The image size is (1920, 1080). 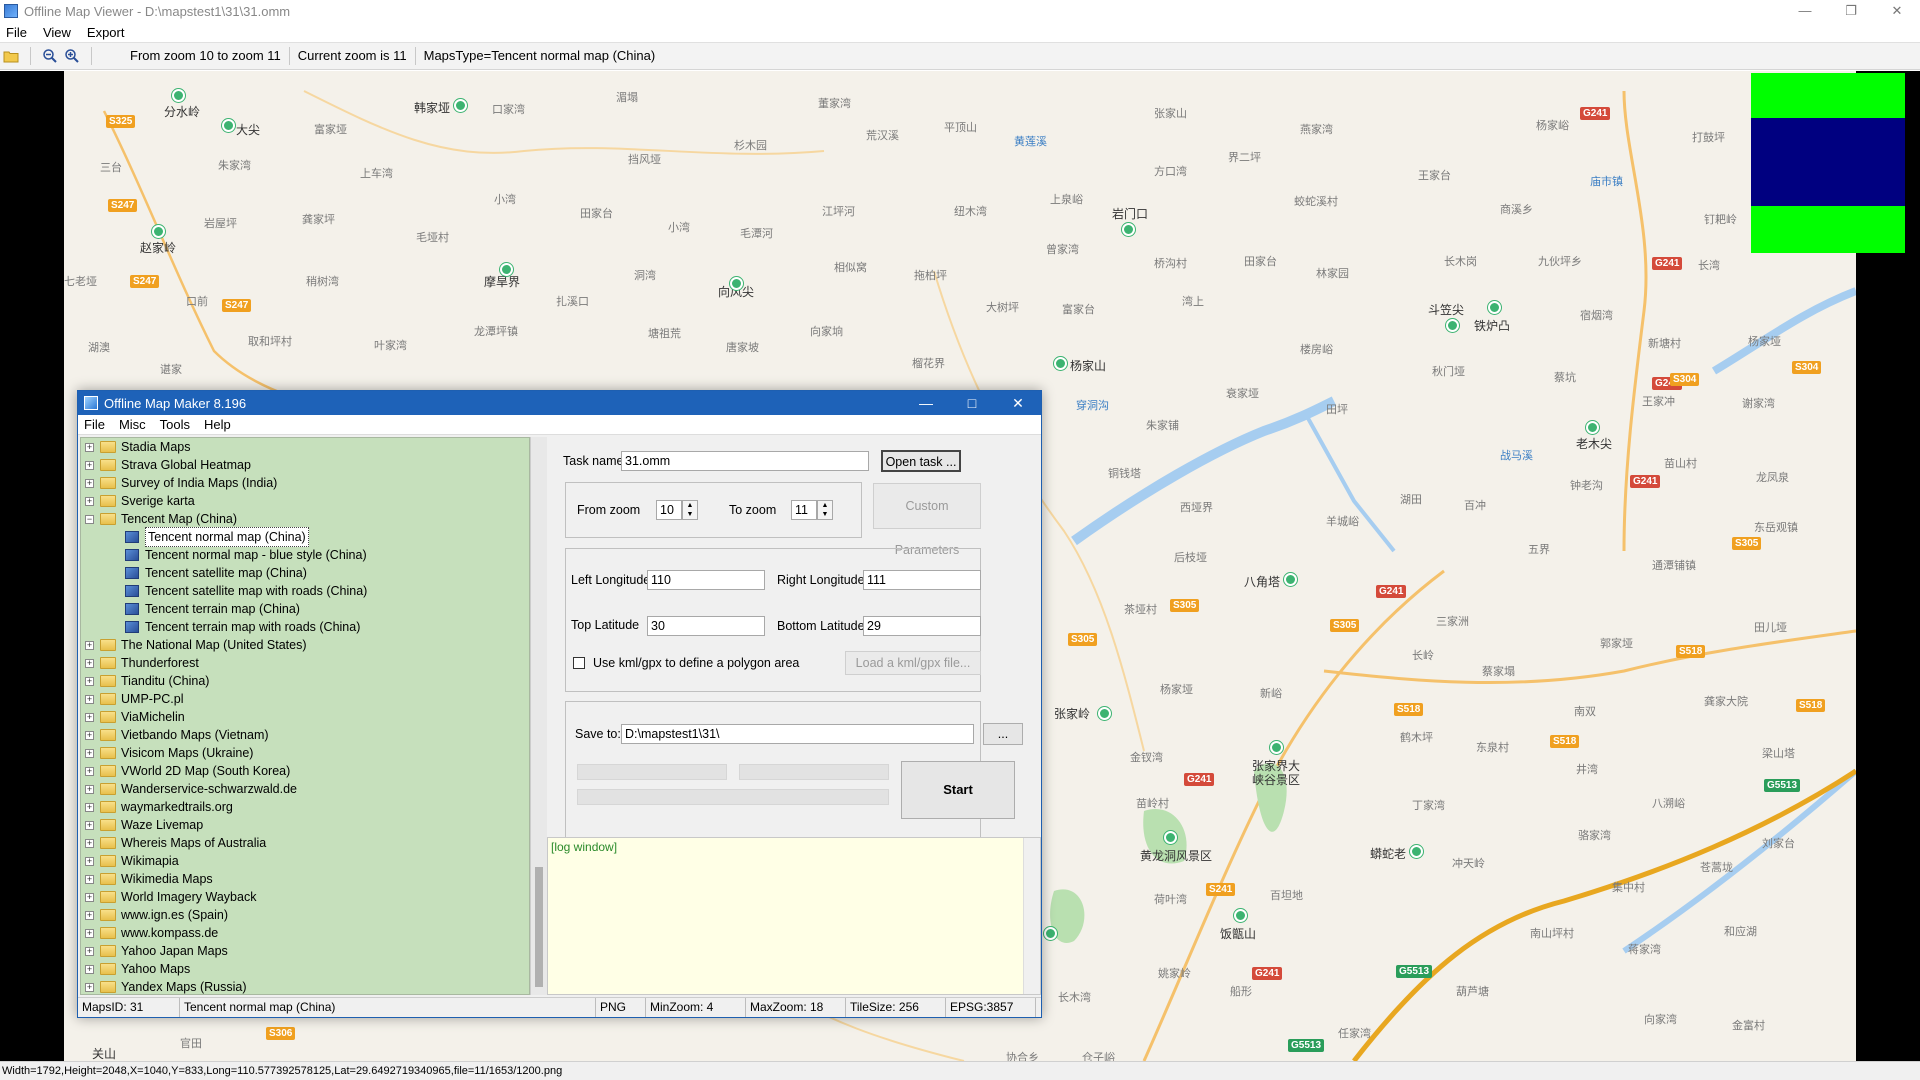 I want to click on tree-provider-item: + Wanderservice-schwarzwald.de, so click(x=305, y=789).